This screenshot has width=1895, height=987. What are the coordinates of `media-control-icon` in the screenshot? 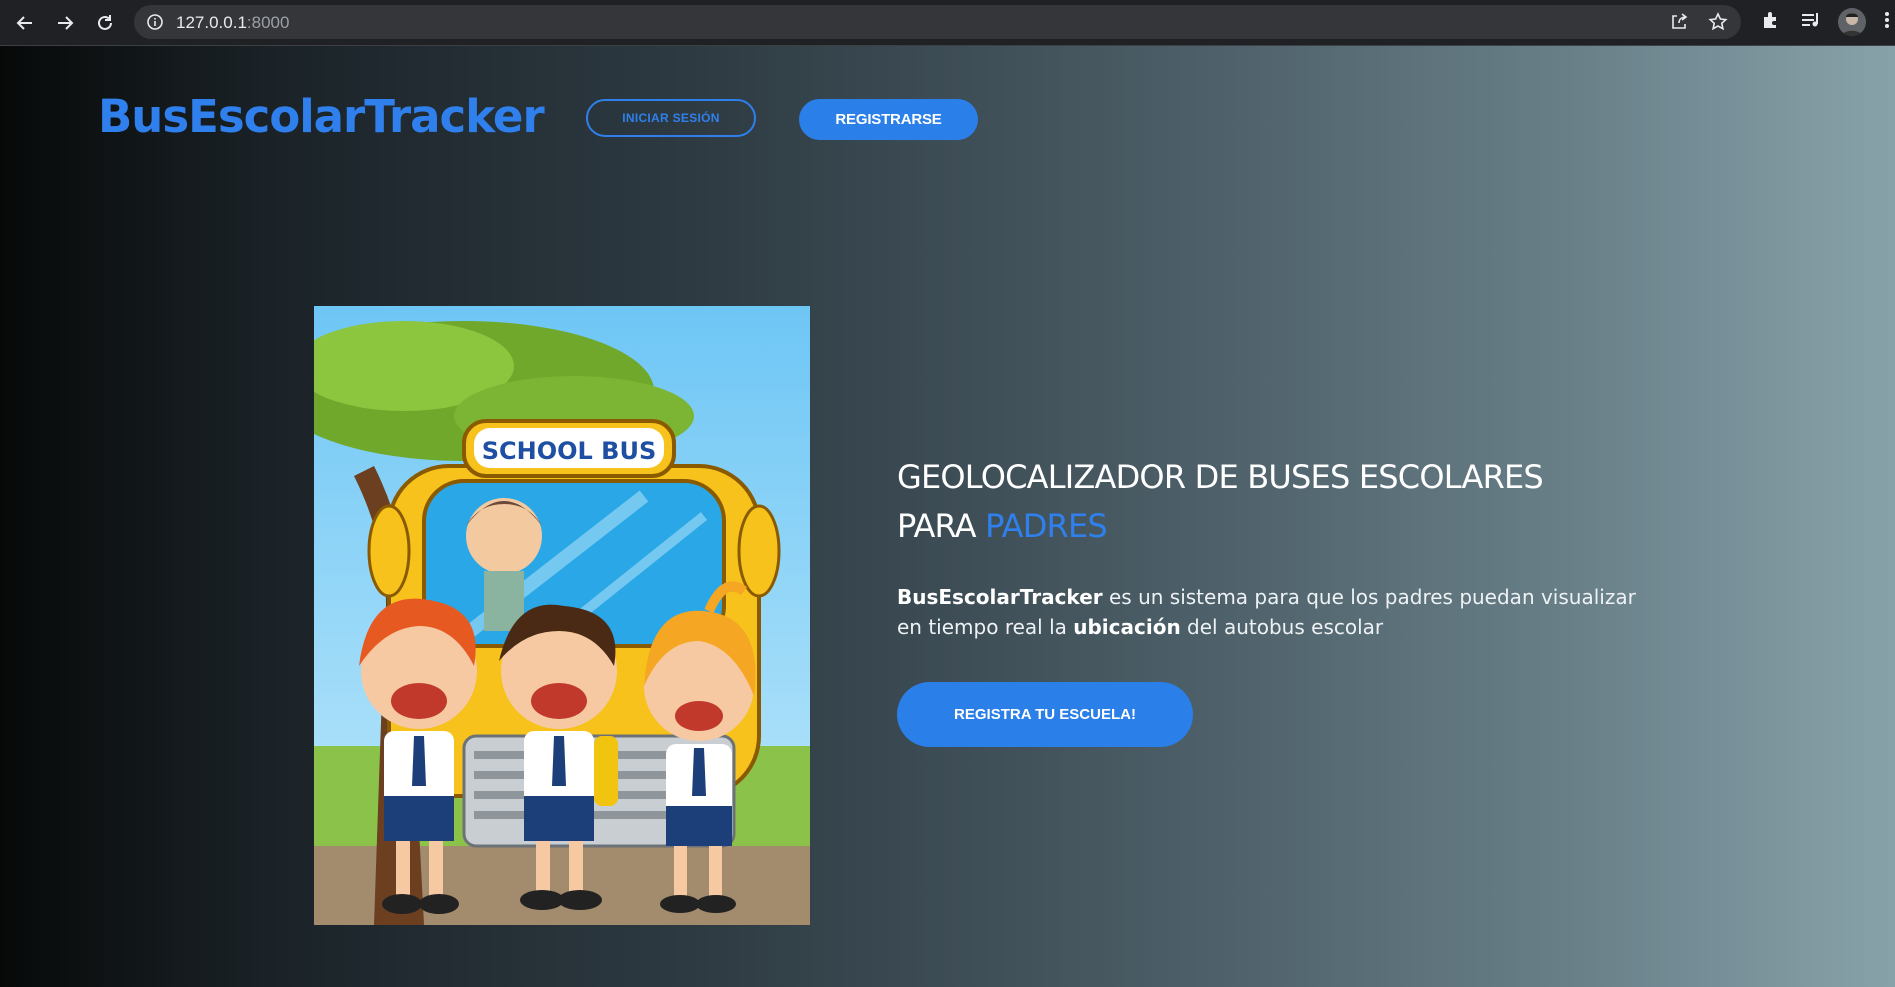 It's located at (1811, 20).